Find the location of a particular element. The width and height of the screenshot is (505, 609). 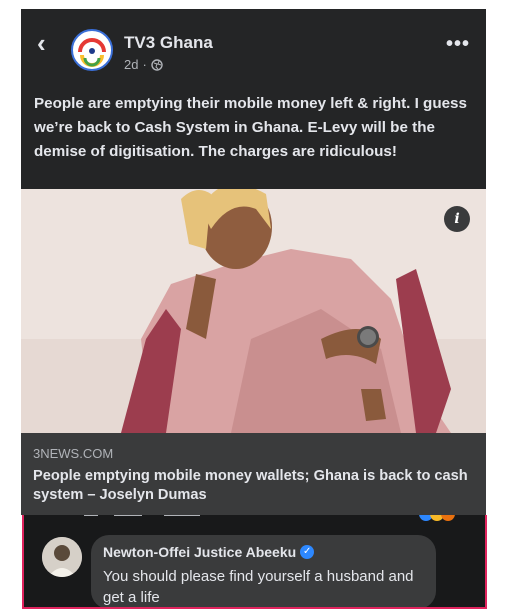

page-avatar is located at coordinates (92, 50).